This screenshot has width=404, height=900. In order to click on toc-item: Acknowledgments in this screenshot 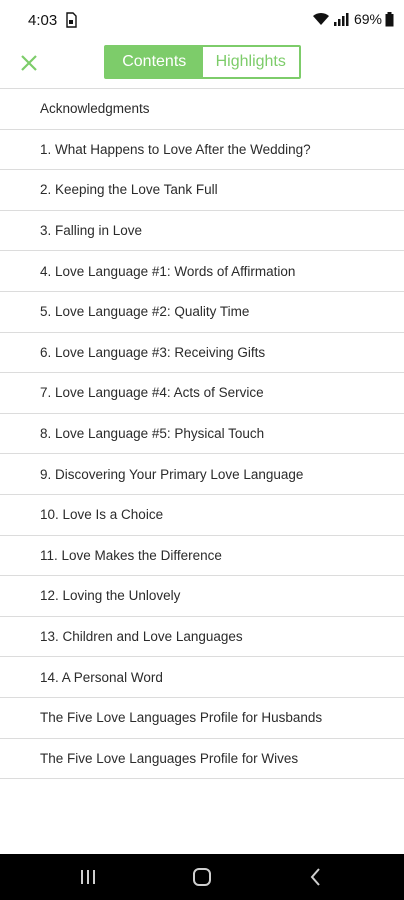, I will do `click(202, 109)`.